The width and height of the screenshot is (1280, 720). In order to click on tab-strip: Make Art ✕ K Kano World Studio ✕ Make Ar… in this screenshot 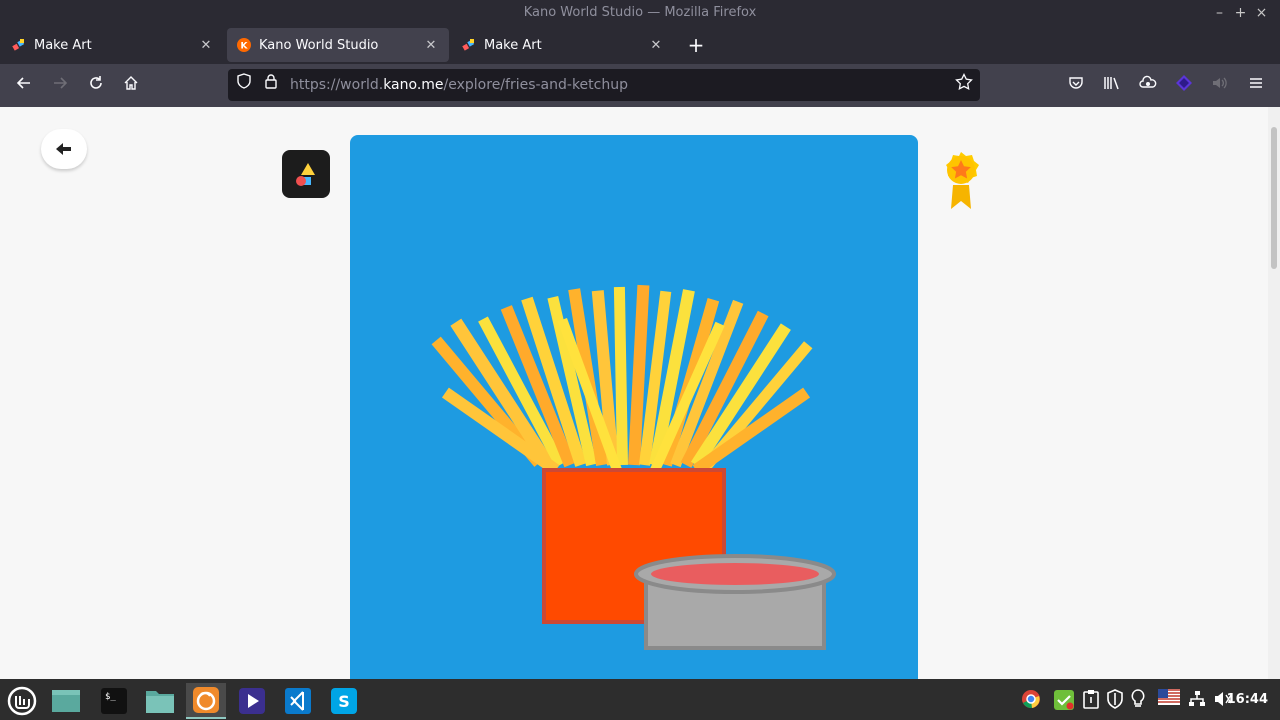, I will do `click(640, 45)`.